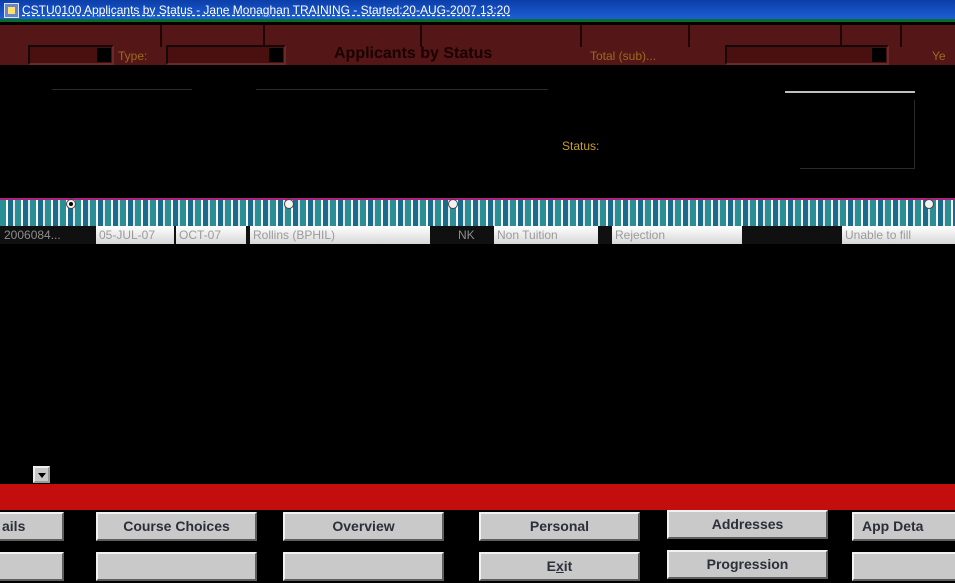 This screenshot has height=583, width=955. Describe the element at coordinates (41, 474) in the screenshot. I see `scroll-down-icon` at that location.